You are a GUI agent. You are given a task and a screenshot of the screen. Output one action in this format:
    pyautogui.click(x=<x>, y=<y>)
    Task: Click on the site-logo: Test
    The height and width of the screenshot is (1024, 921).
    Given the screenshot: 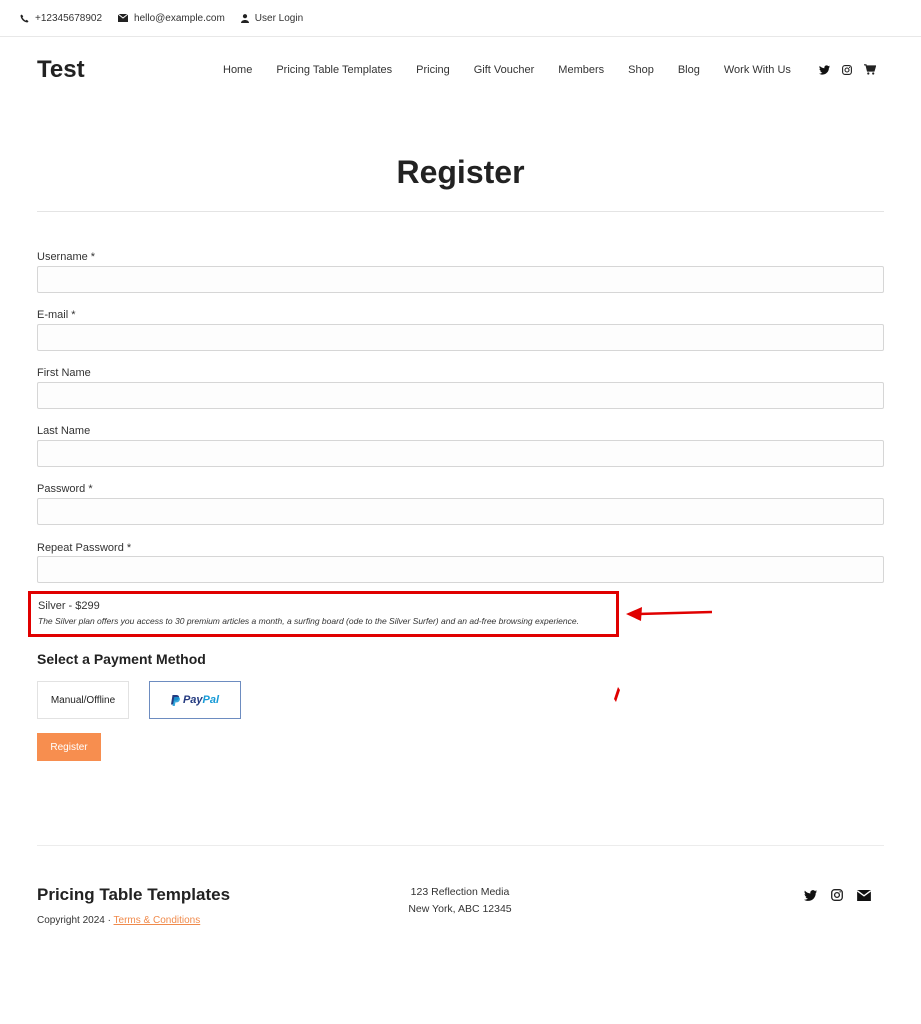 What is the action you would take?
    pyautogui.click(x=61, y=70)
    